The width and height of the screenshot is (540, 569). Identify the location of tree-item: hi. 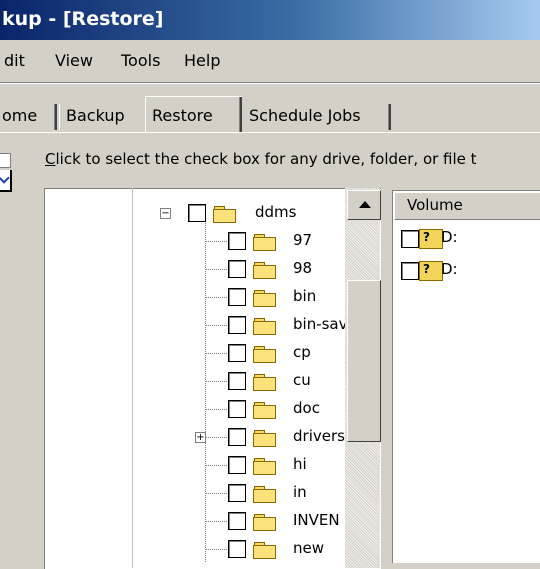
(275, 465).